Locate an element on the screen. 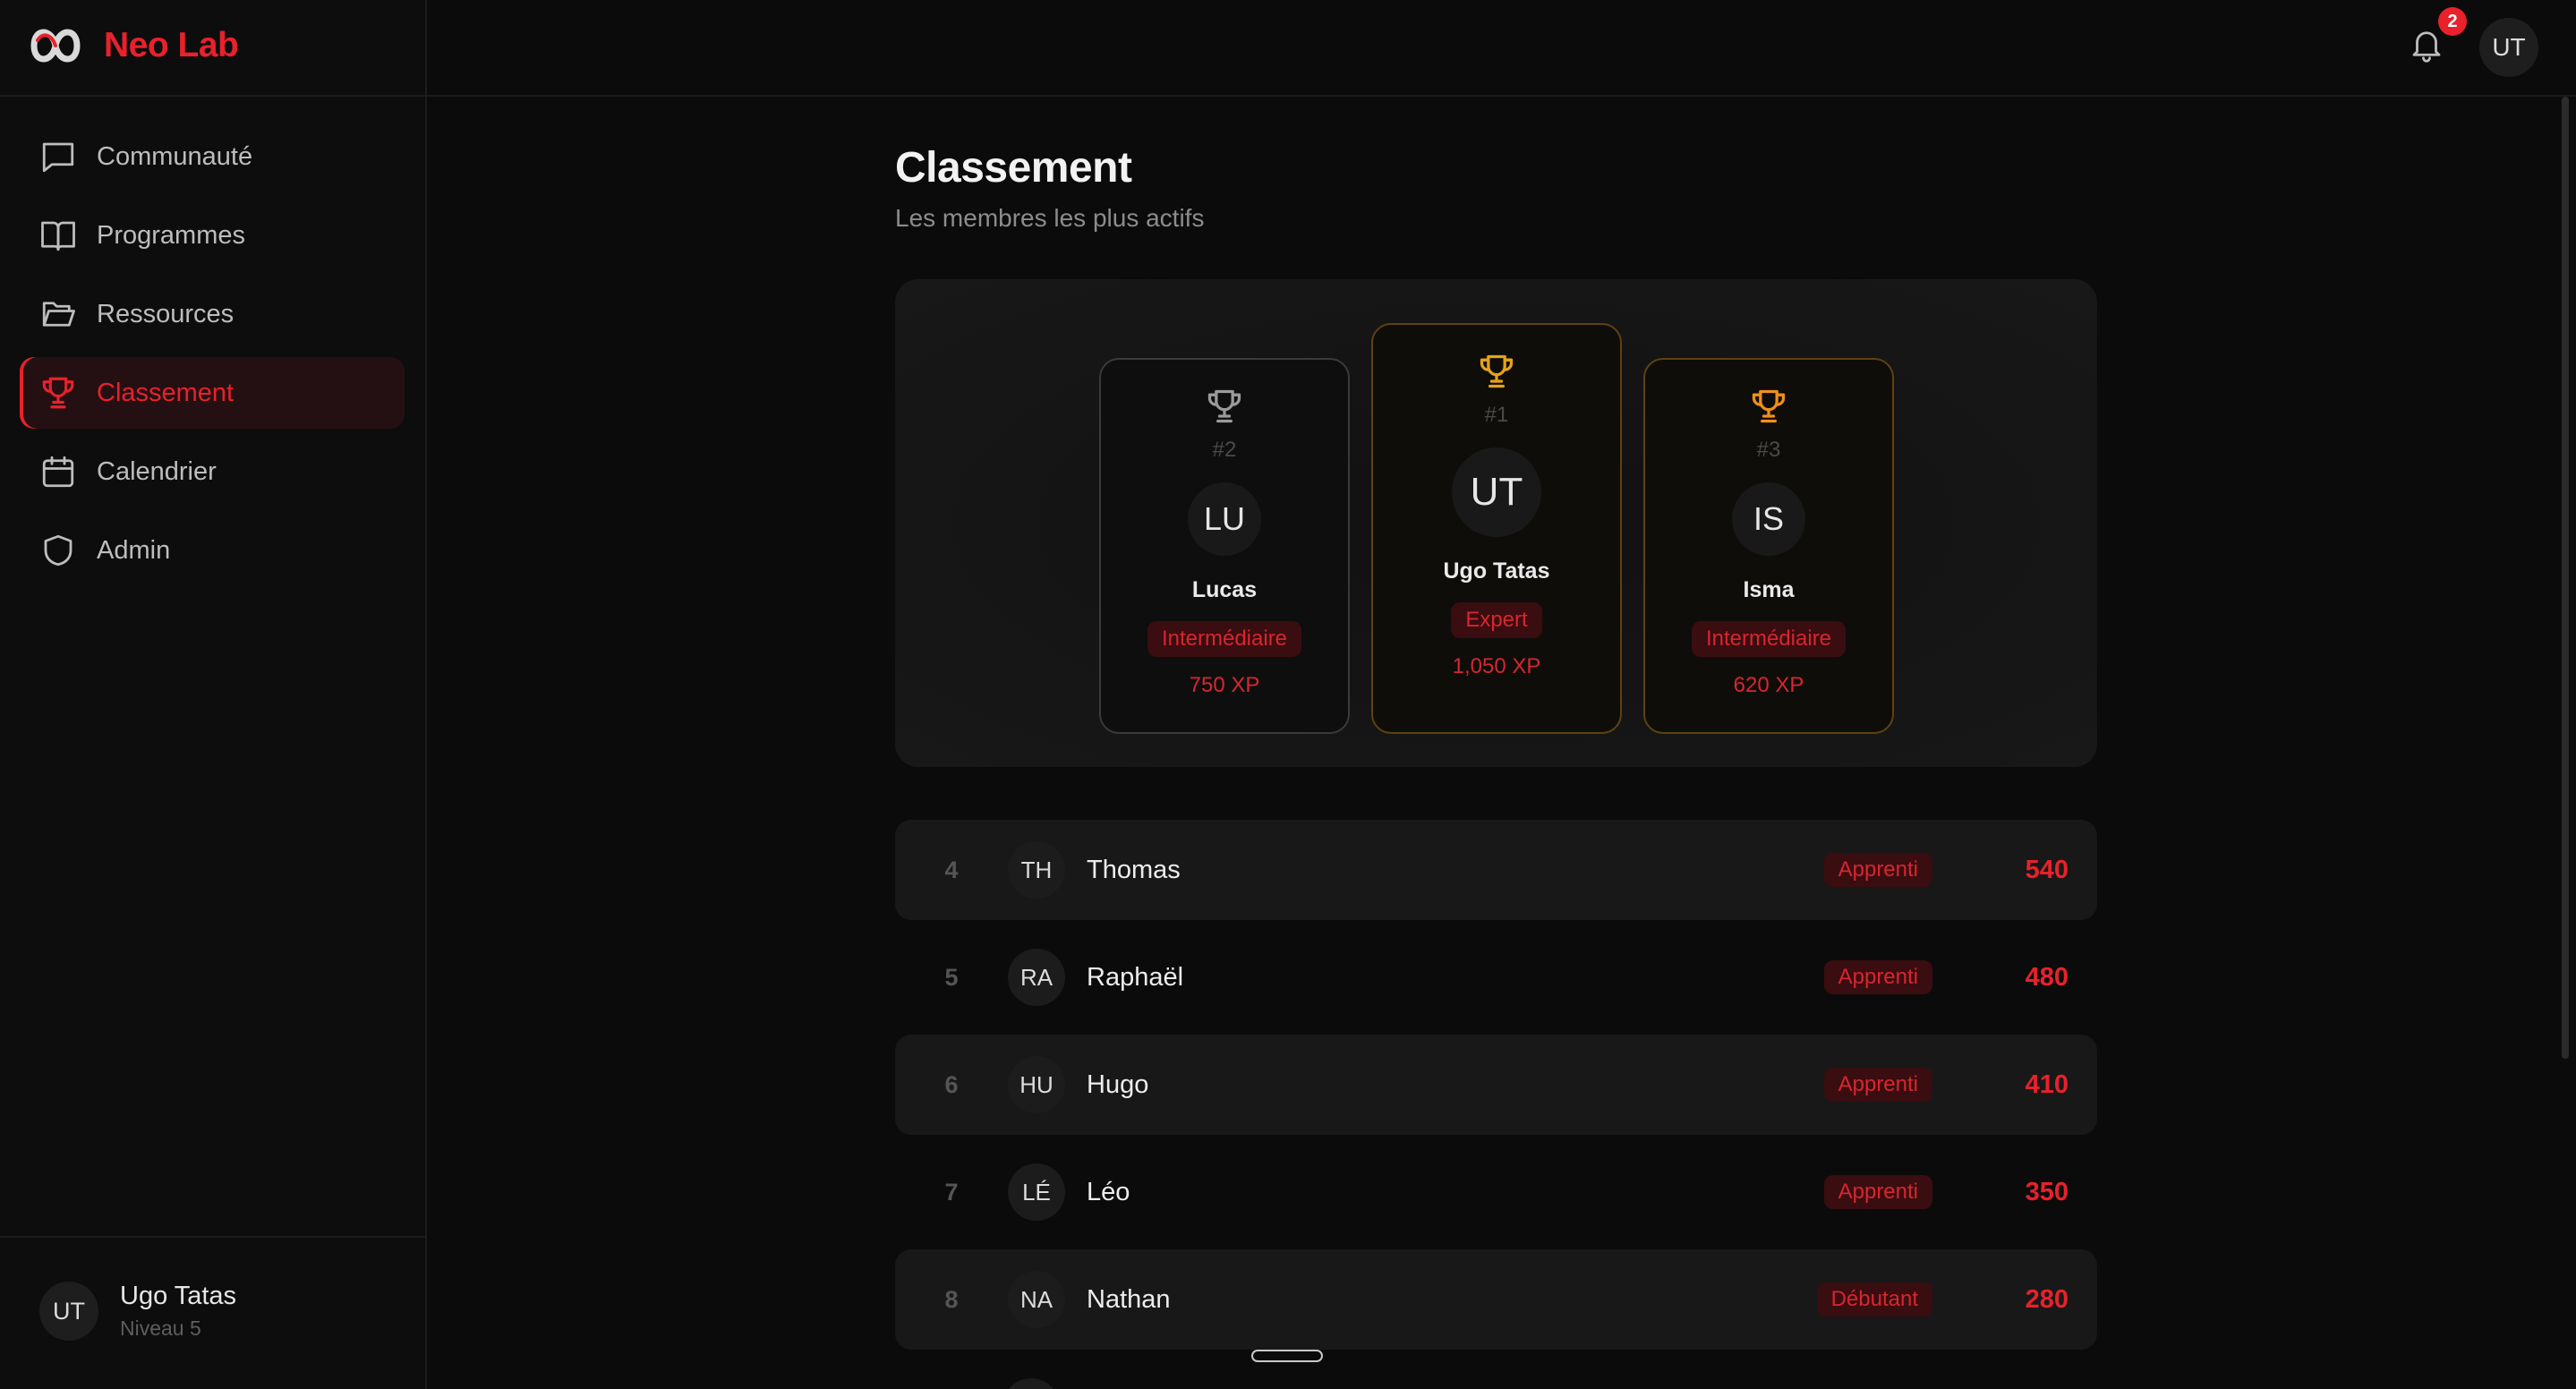 The height and width of the screenshot is (1389, 2576). sidebar-item-communaute: Communauté is located at coordinates (212, 156).